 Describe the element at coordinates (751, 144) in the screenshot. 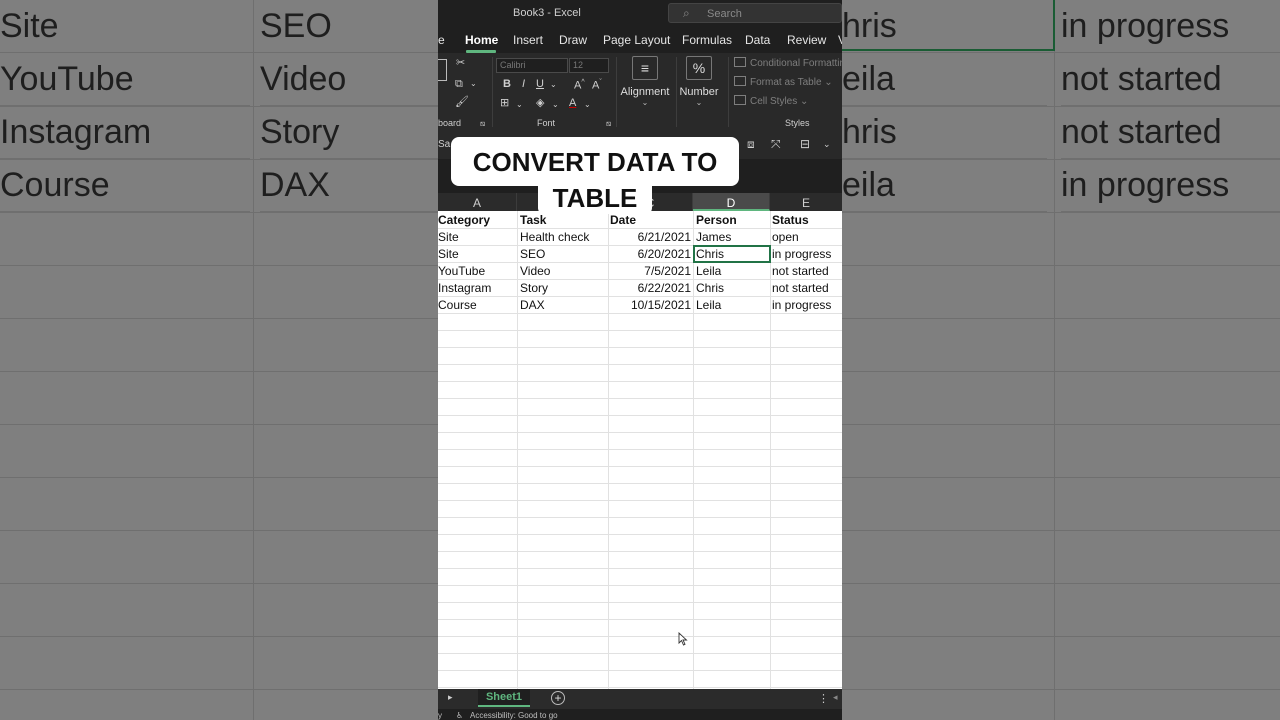

I see `analyze-data-icon: ⧈` at that location.